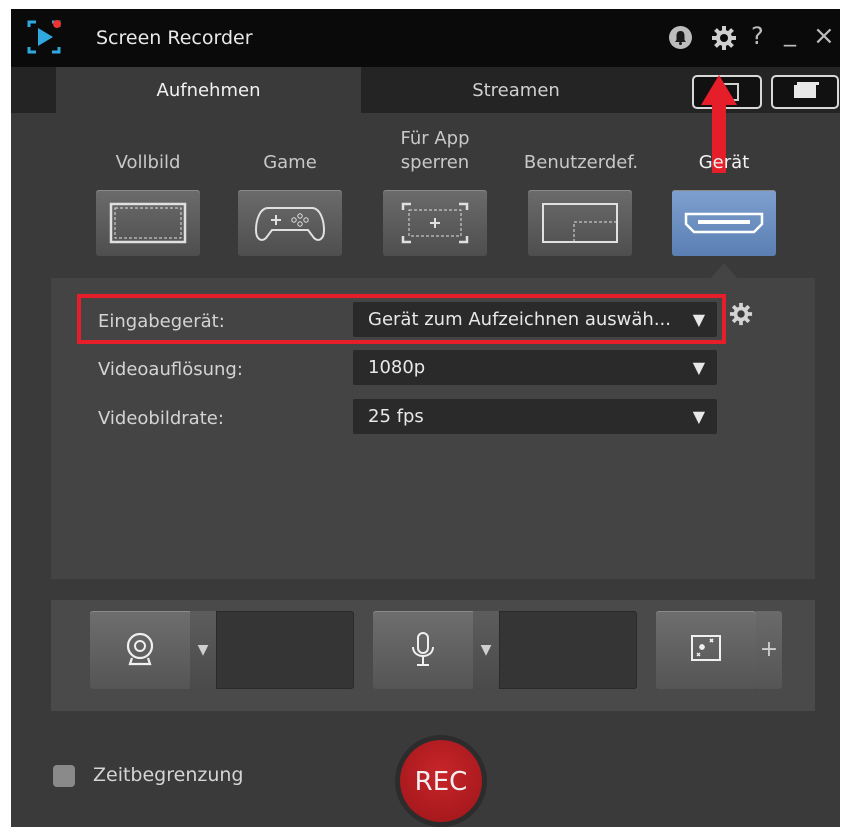 This screenshot has height=829, width=845. I want to click on effects-button, so click(706, 650).